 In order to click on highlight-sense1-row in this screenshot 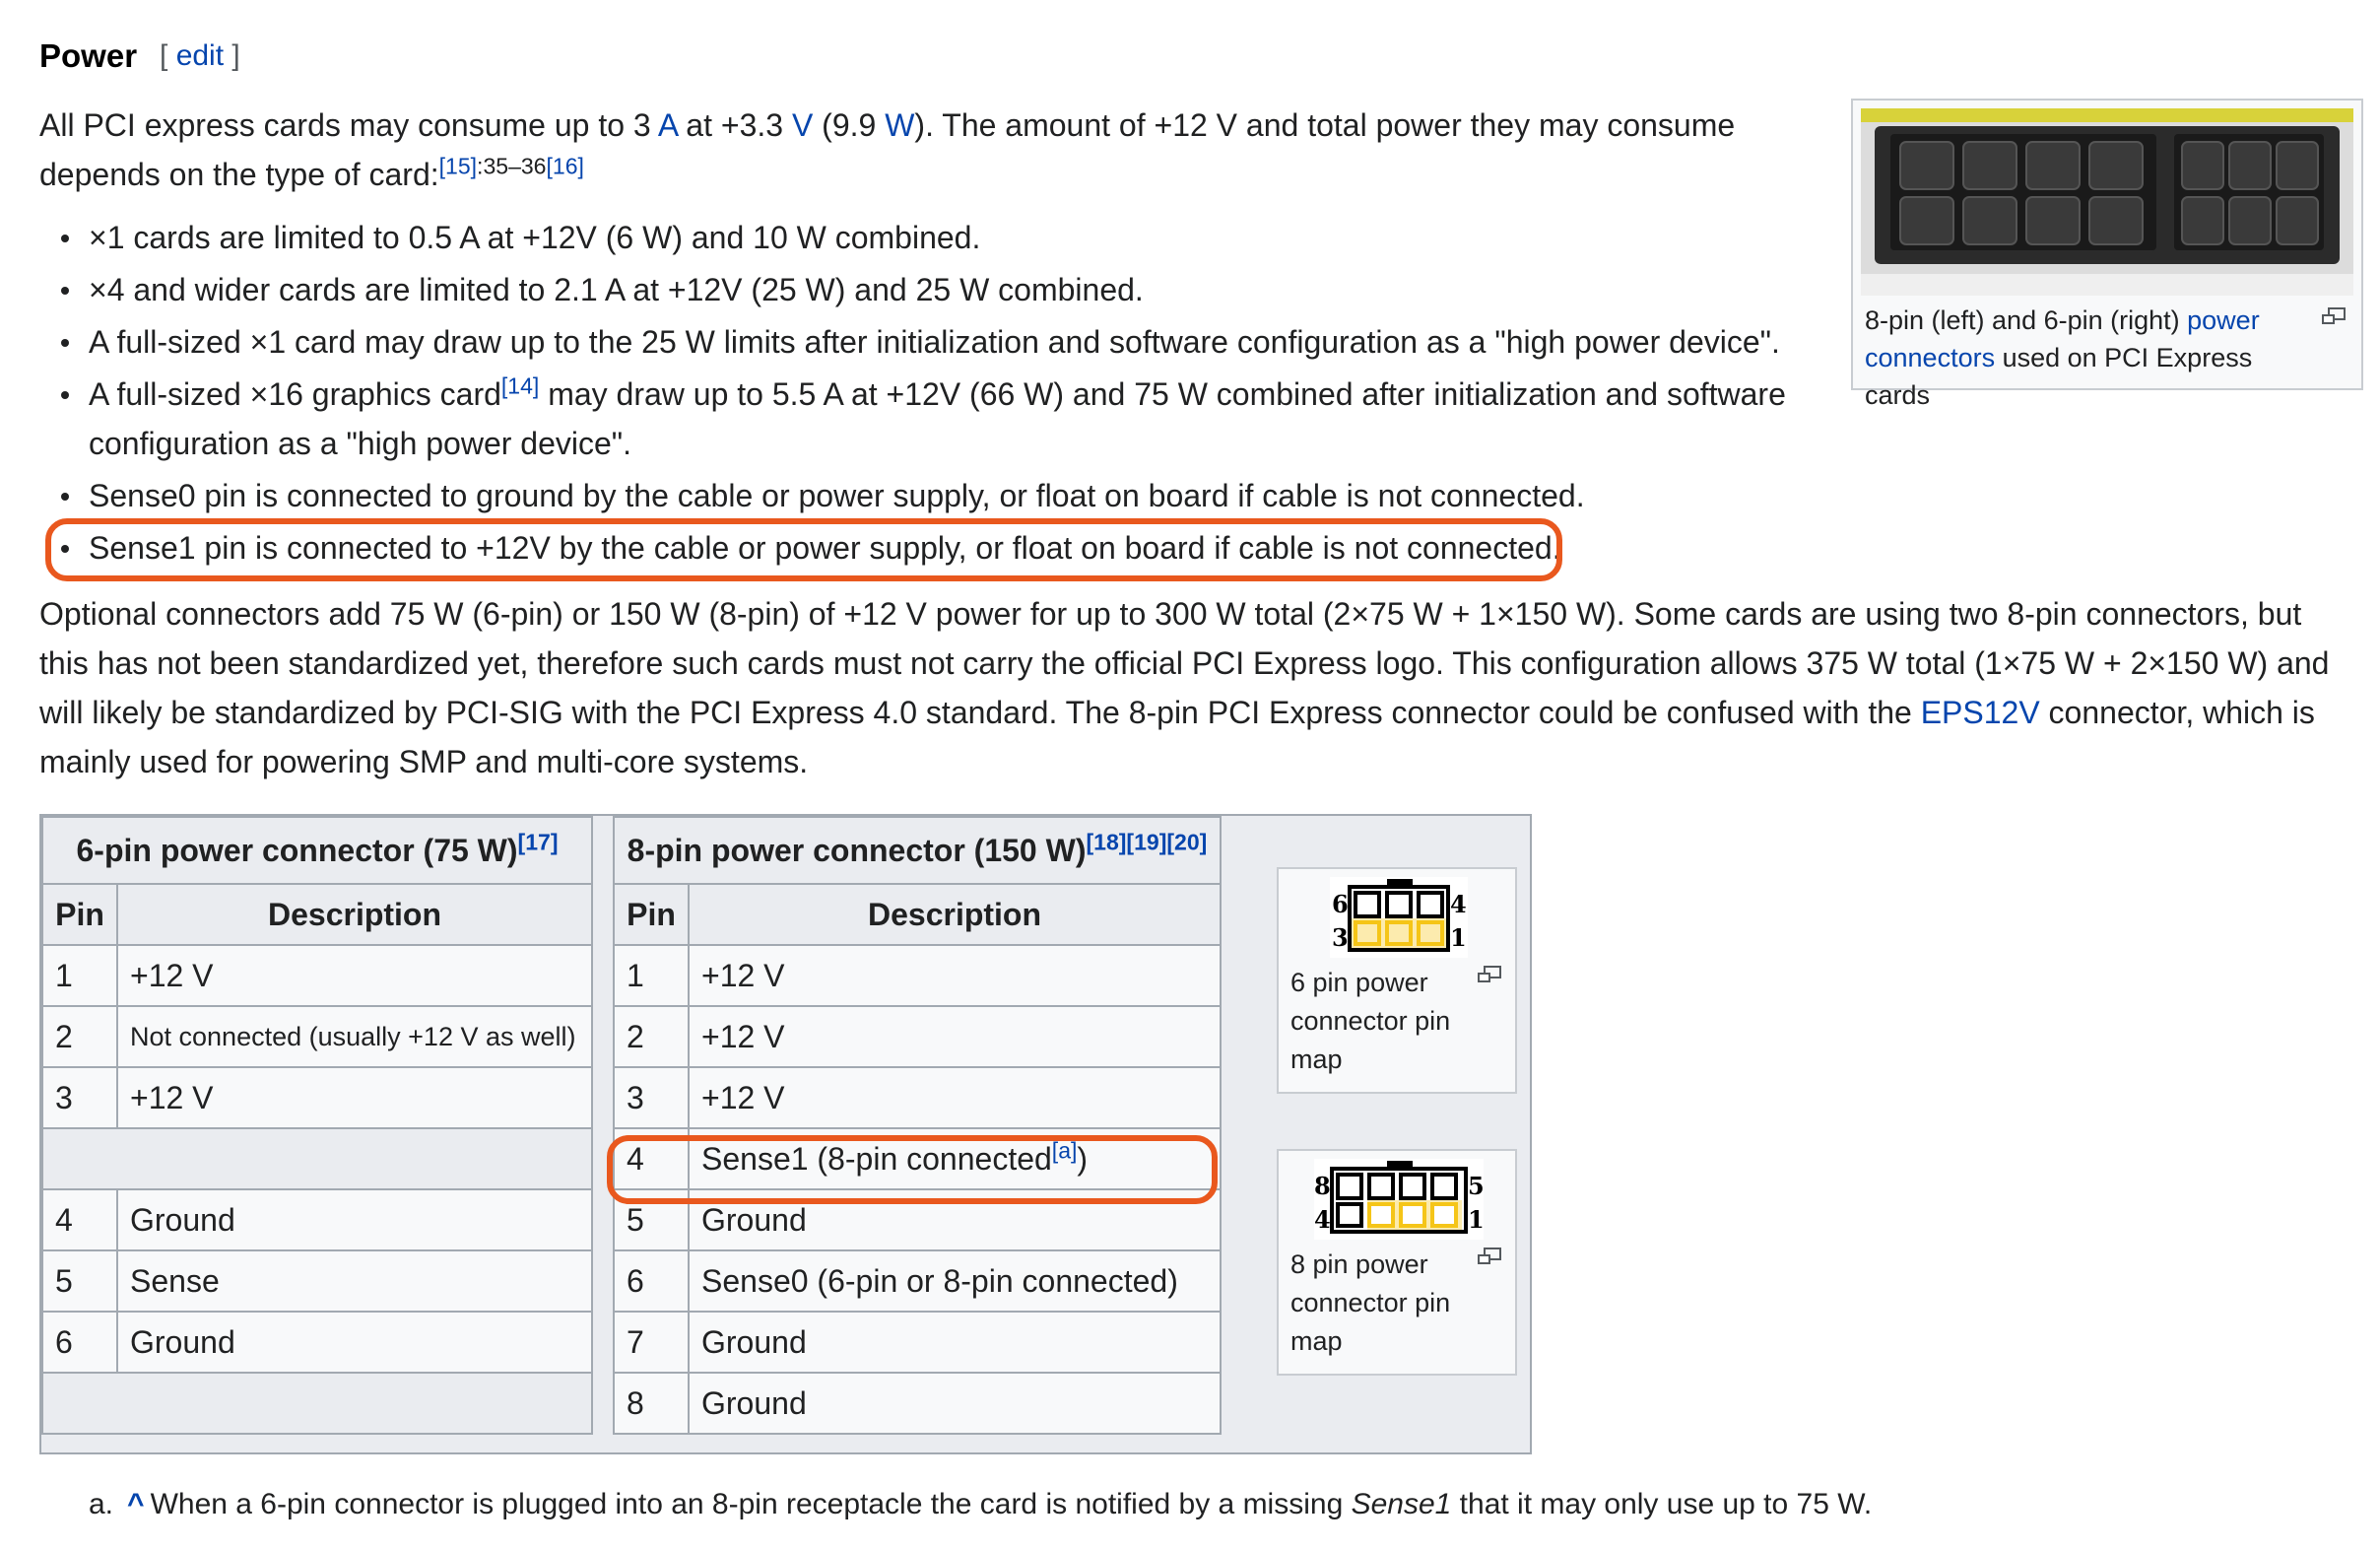, I will do `click(912, 1170)`.